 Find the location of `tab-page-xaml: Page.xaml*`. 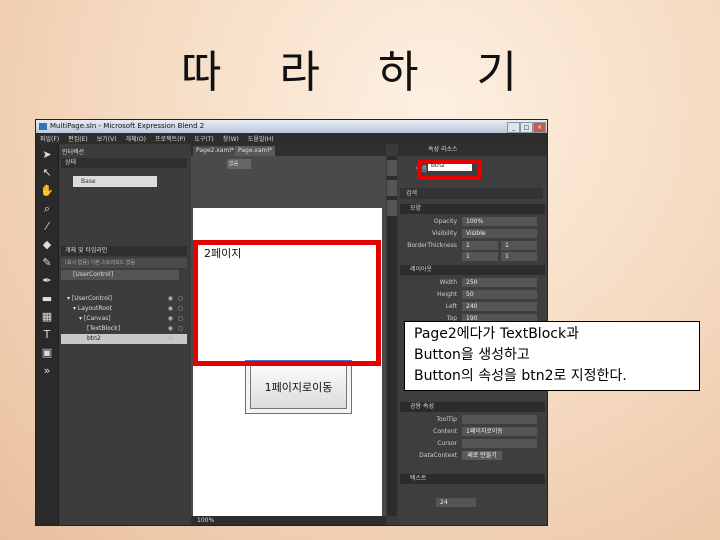

tab-page-xaml: Page.xaml* is located at coordinates (255, 151).